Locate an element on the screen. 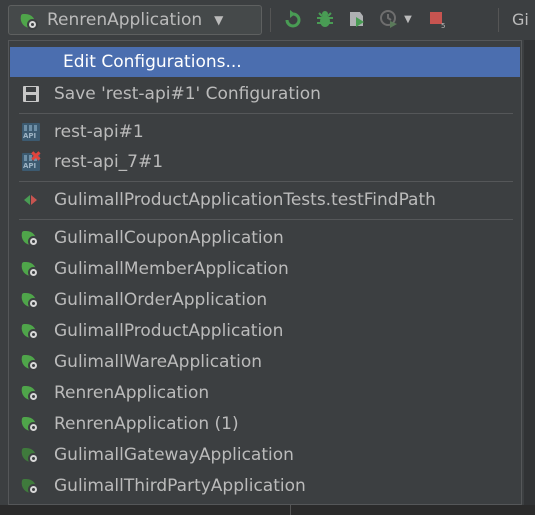  menu-item-label: GulimallMemberApplication is located at coordinates (171, 269).